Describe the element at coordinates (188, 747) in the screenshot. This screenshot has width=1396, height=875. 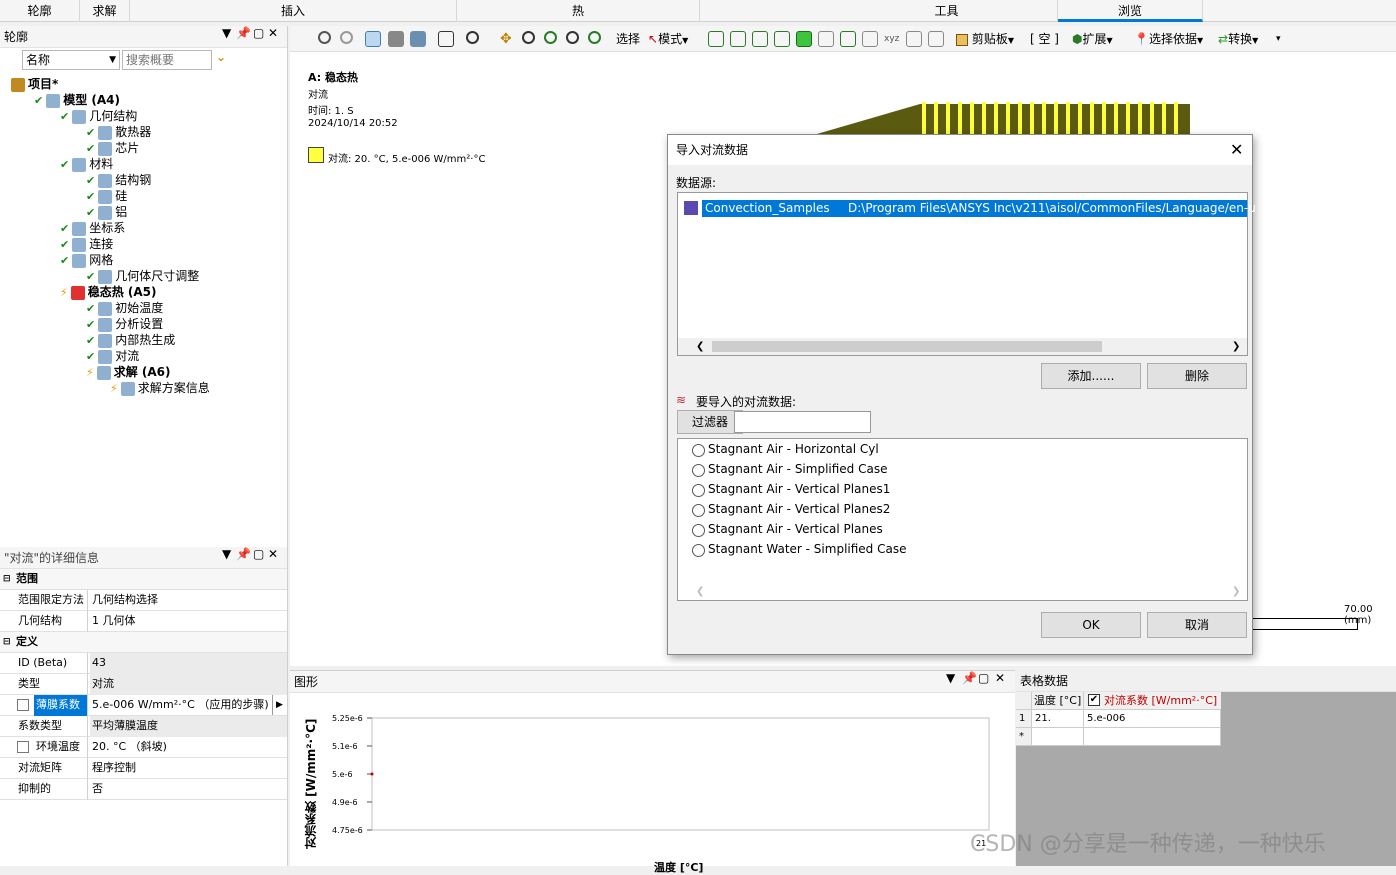
I see `details-value: 20. °C （斜坡)` at that location.